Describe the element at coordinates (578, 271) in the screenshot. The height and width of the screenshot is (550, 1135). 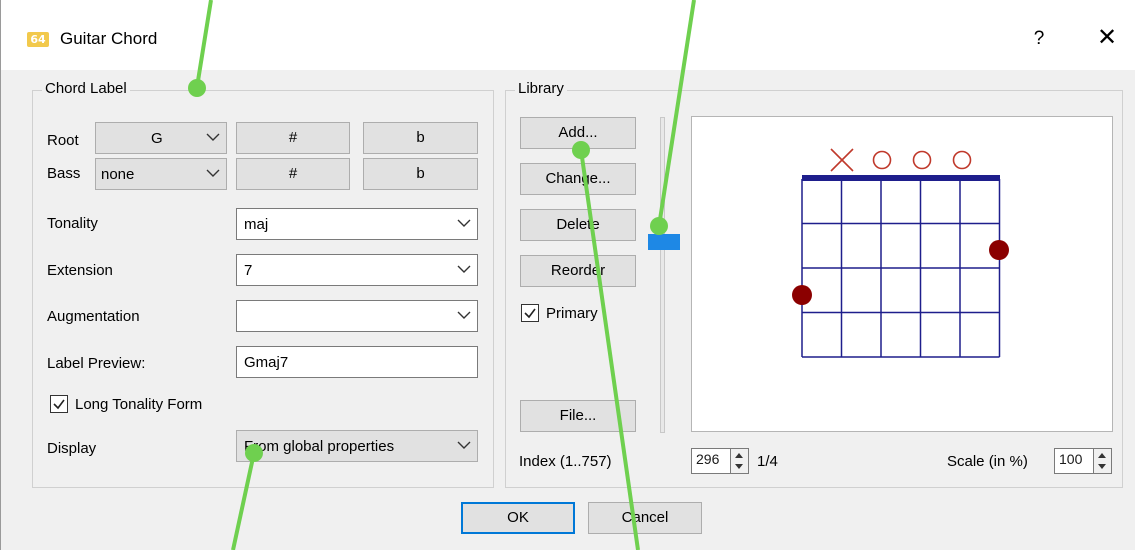
I see `reorder-button: Reorder` at that location.